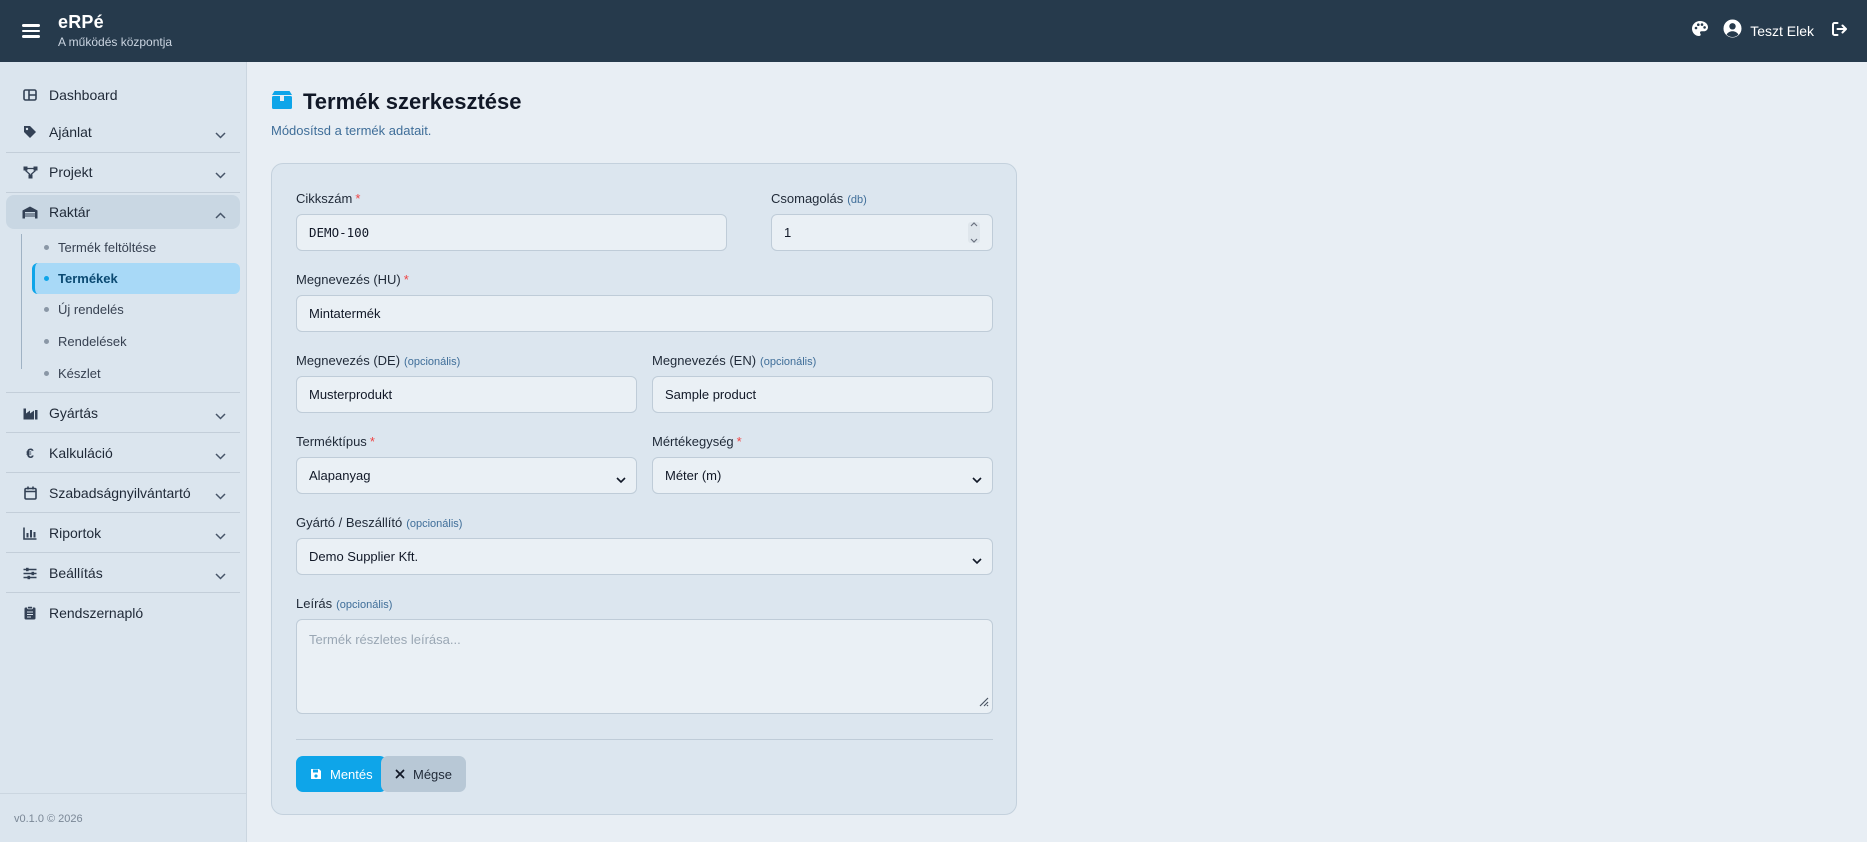 The height and width of the screenshot is (842, 1867). Describe the element at coordinates (123, 132) in the screenshot. I see `sidebar-item-ajanlat: Ajánlat` at that location.